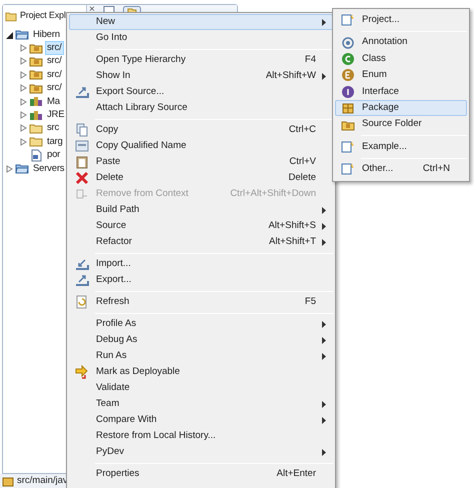  What do you see at coordinates (36, 155) in the screenshot?
I see `file-icon` at bounding box center [36, 155].